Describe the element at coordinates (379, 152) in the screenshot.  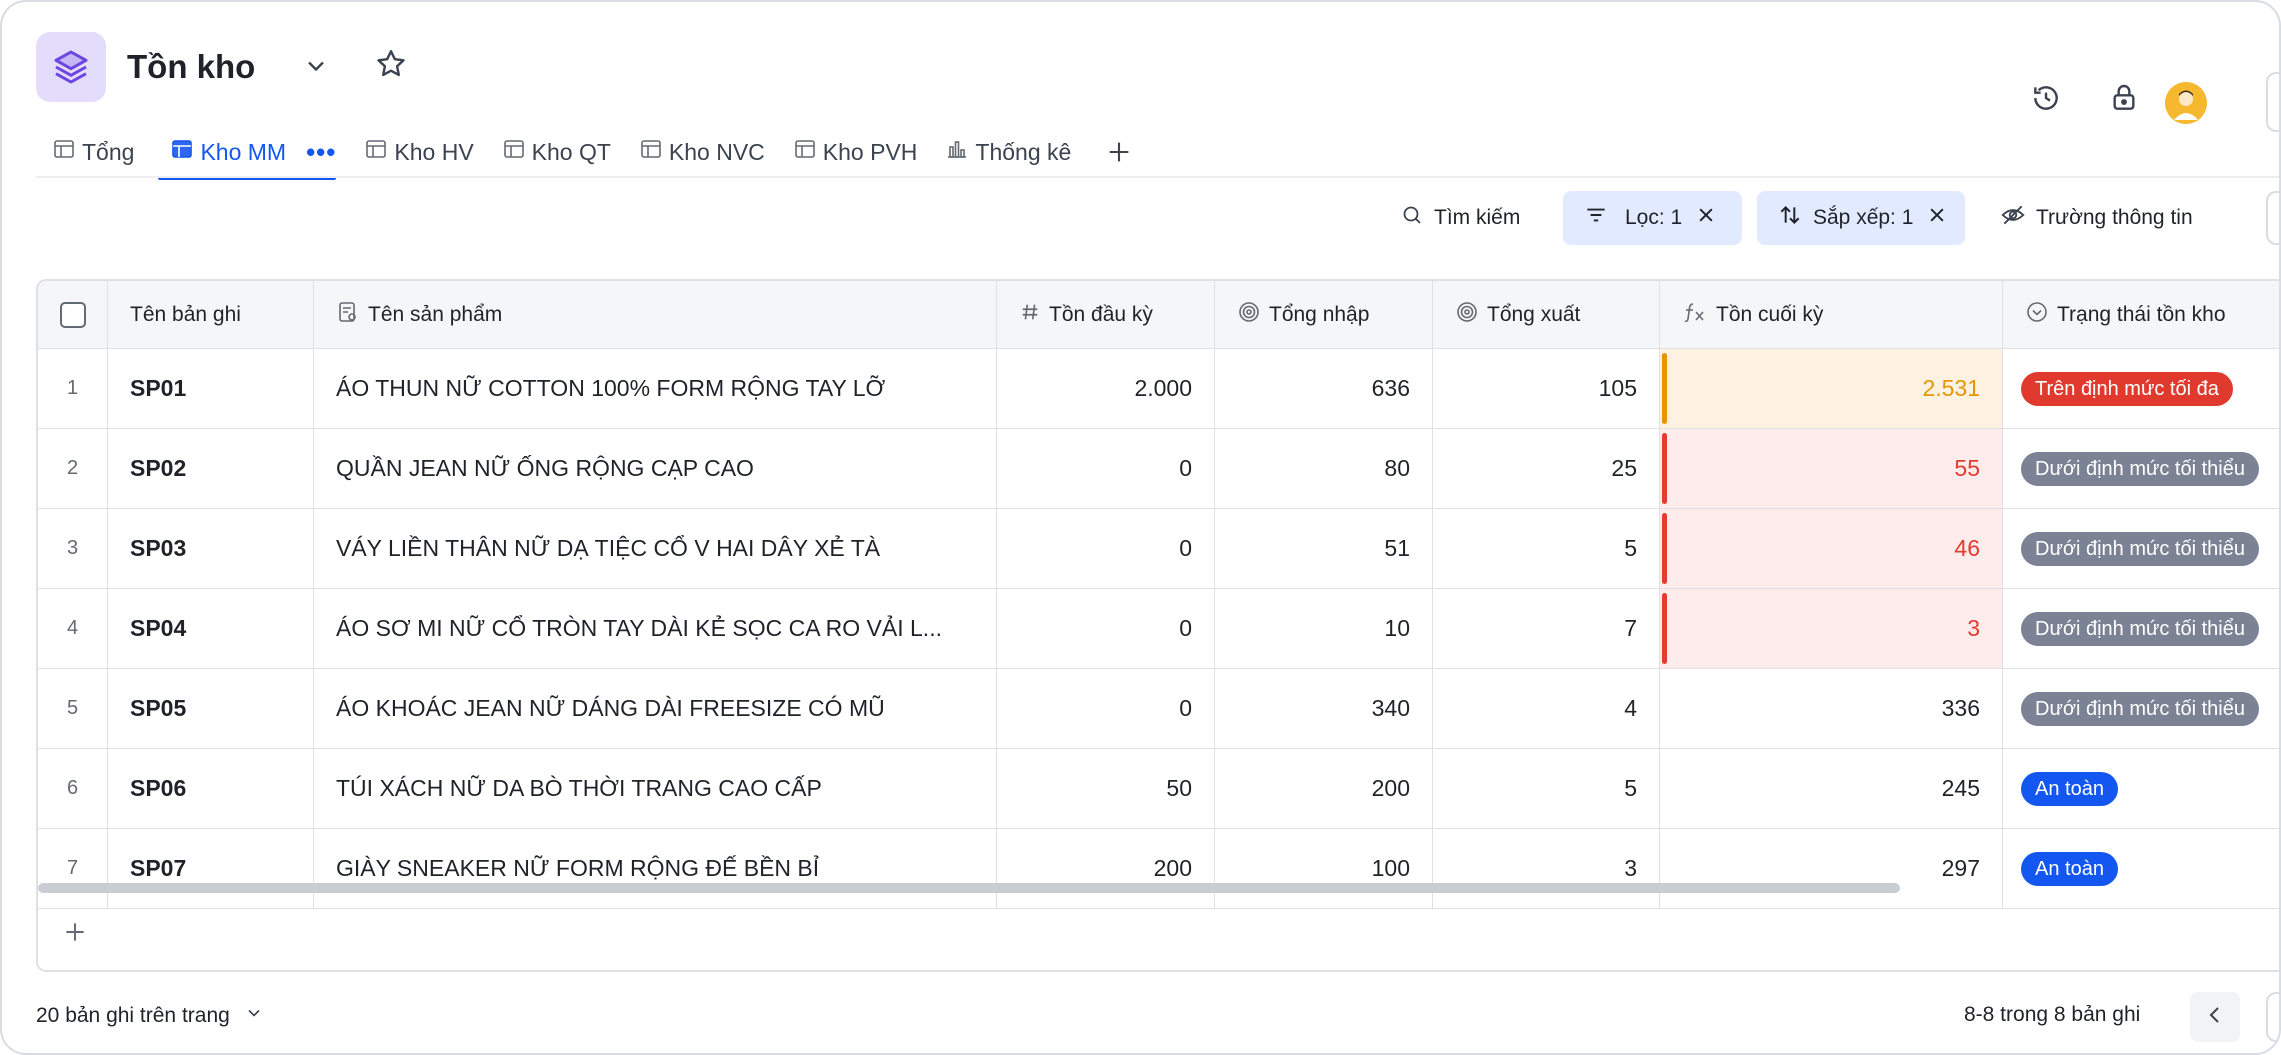
I see `table-icon` at that location.